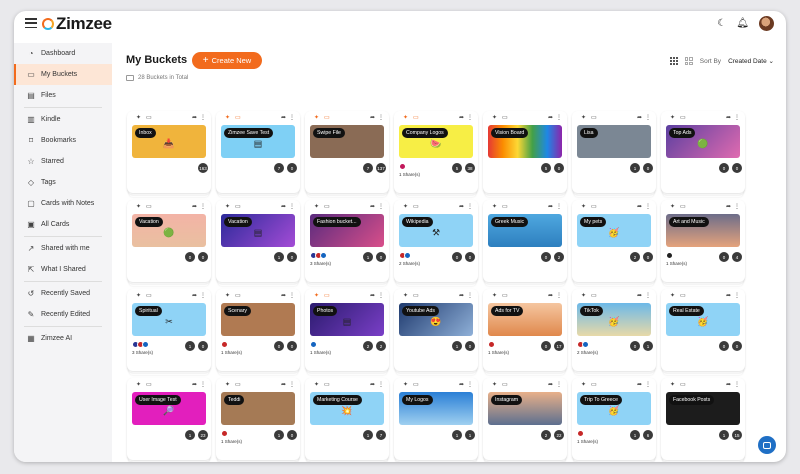 Image resolution: width=800 pixels, height=474 pixels. Describe the element at coordinates (525, 408) in the screenshot. I see `bucket-thumbnail: Instagram` at that location.